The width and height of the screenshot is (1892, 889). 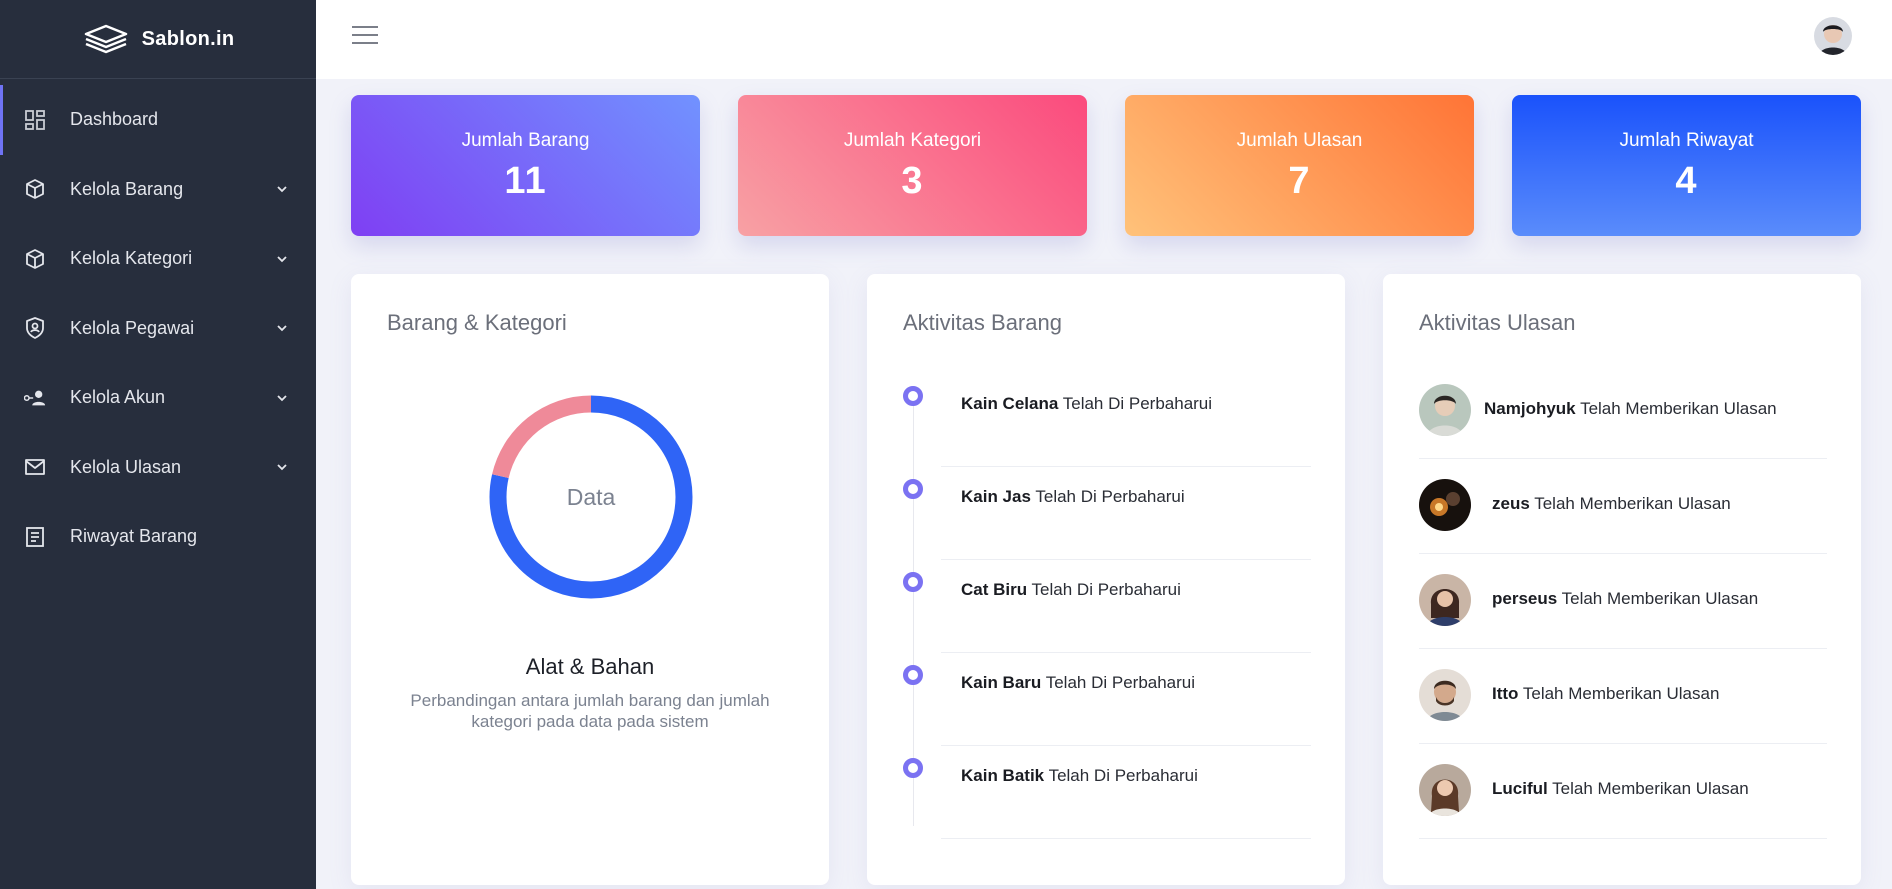 What do you see at coordinates (1520, 788) in the screenshot?
I see `reviewer-name: Luciful` at bounding box center [1520, 788].